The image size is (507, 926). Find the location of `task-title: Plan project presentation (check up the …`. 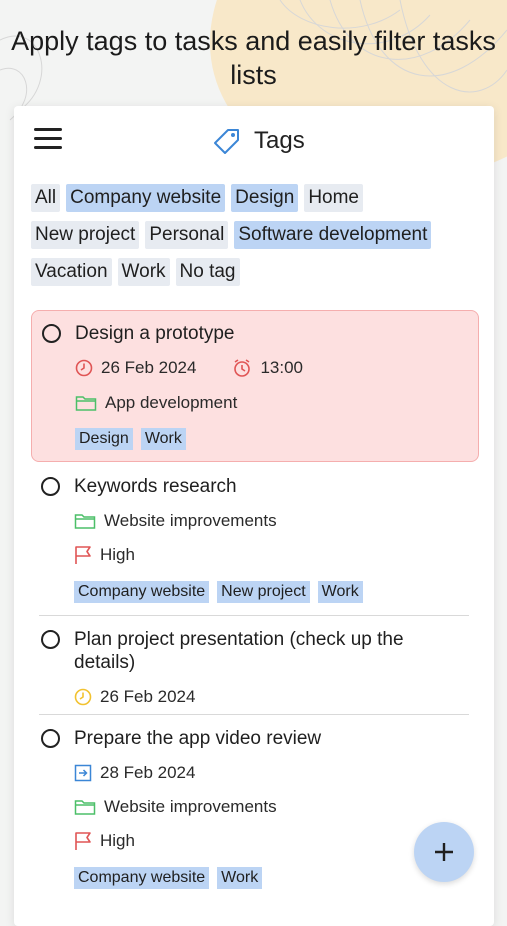

task-title: Plan project presentation (check up the … is located at coordinates (239, 651).